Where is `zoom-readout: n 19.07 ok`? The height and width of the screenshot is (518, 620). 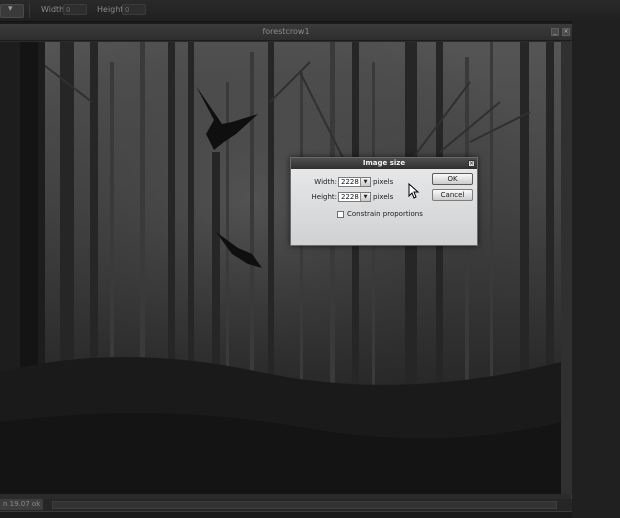 zoom-readout: n 19.07 ok is located at coordinates (22, 504).